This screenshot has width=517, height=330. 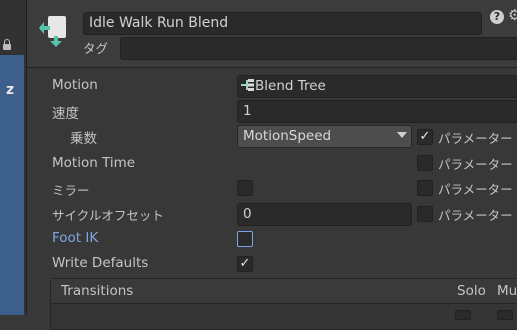 I want to click on solo-column-label: Solo, so click(x=471, y=291).